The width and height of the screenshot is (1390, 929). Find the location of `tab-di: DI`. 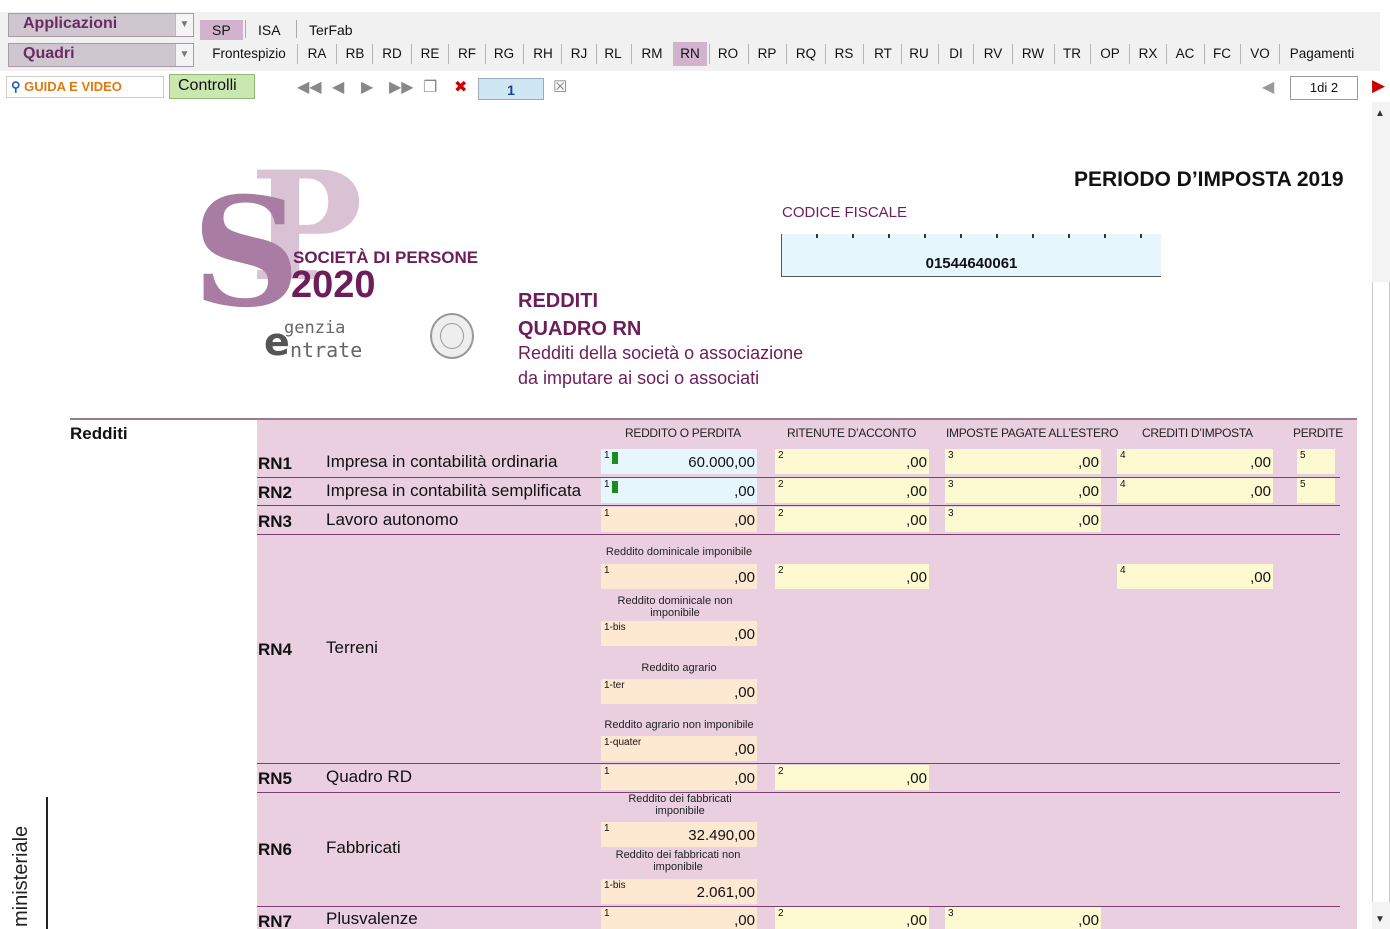

tab-di: DI is located at coordinates (956, 54).